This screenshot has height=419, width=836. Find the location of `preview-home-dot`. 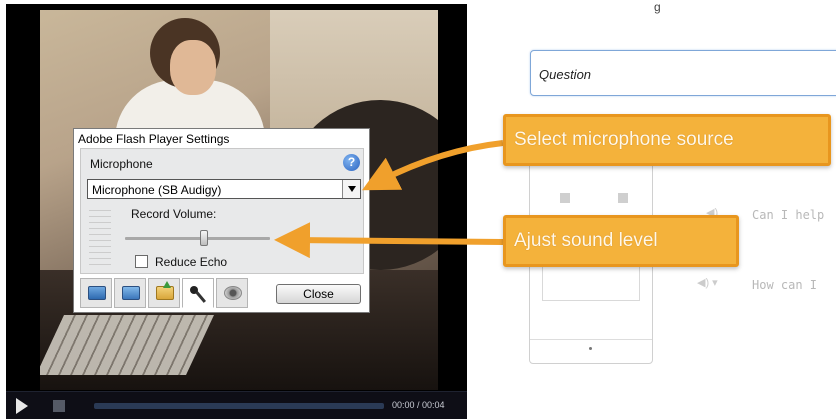

preview-home-dot is located at coordinates (590, 348).